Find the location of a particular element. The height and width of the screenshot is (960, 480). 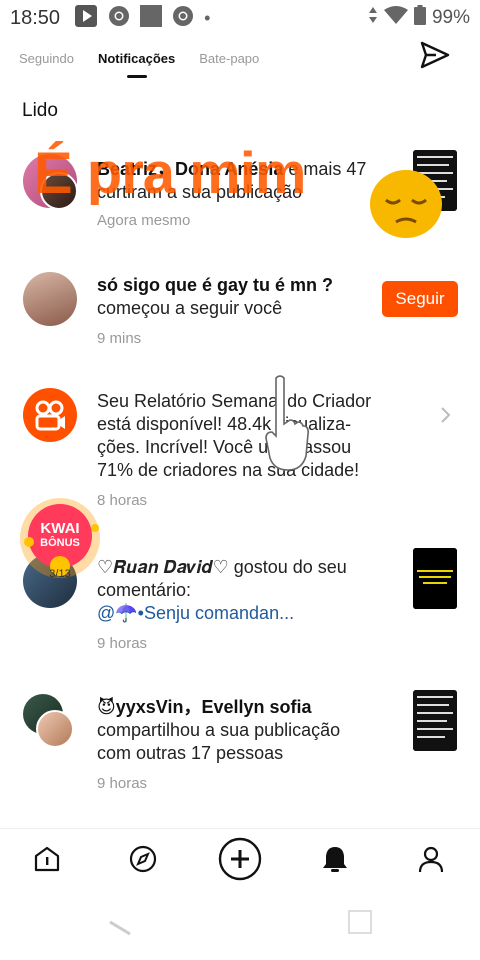

section-title-lido: Lido is located at coordinates (40, 110).